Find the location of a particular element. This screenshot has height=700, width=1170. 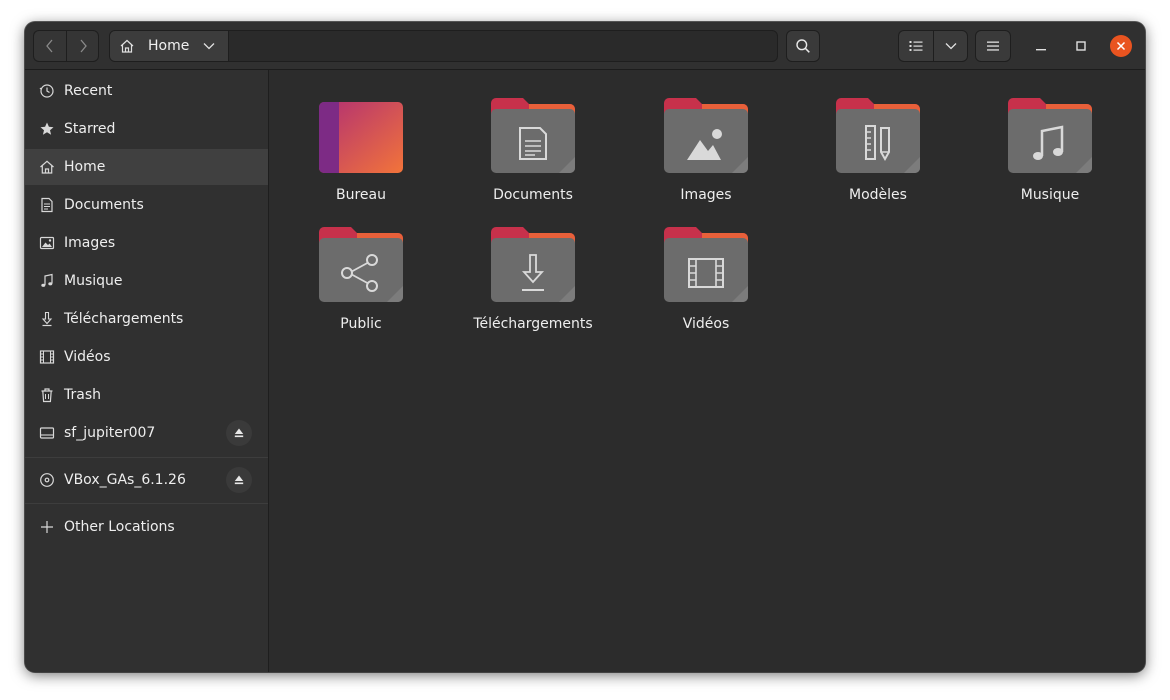

sidebar-item-starred: Starred is located at coordinates (146, 129).